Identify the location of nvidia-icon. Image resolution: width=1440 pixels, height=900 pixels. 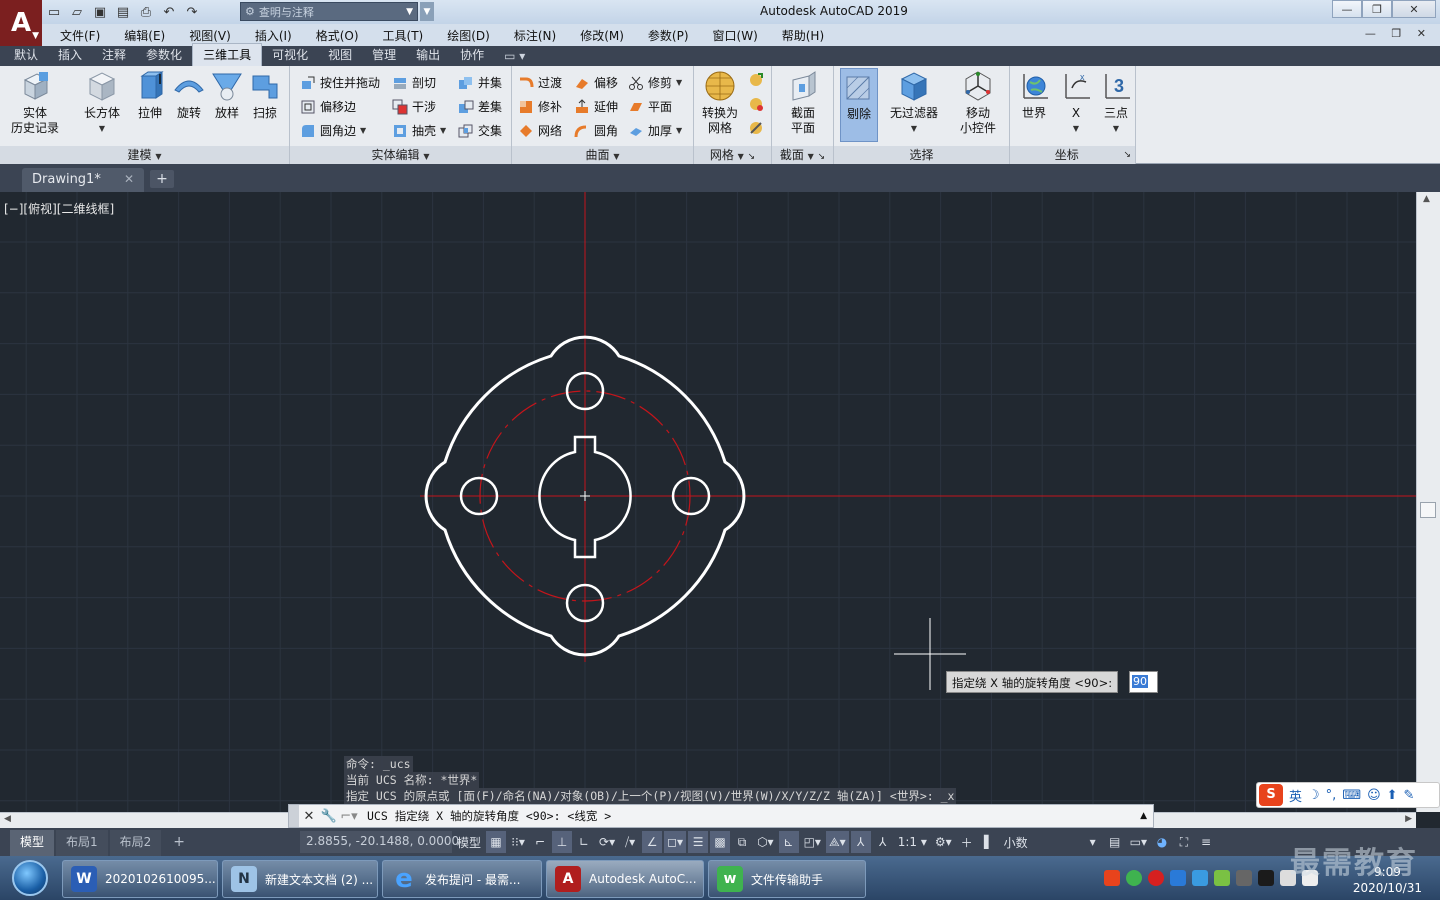
(1222, 878).